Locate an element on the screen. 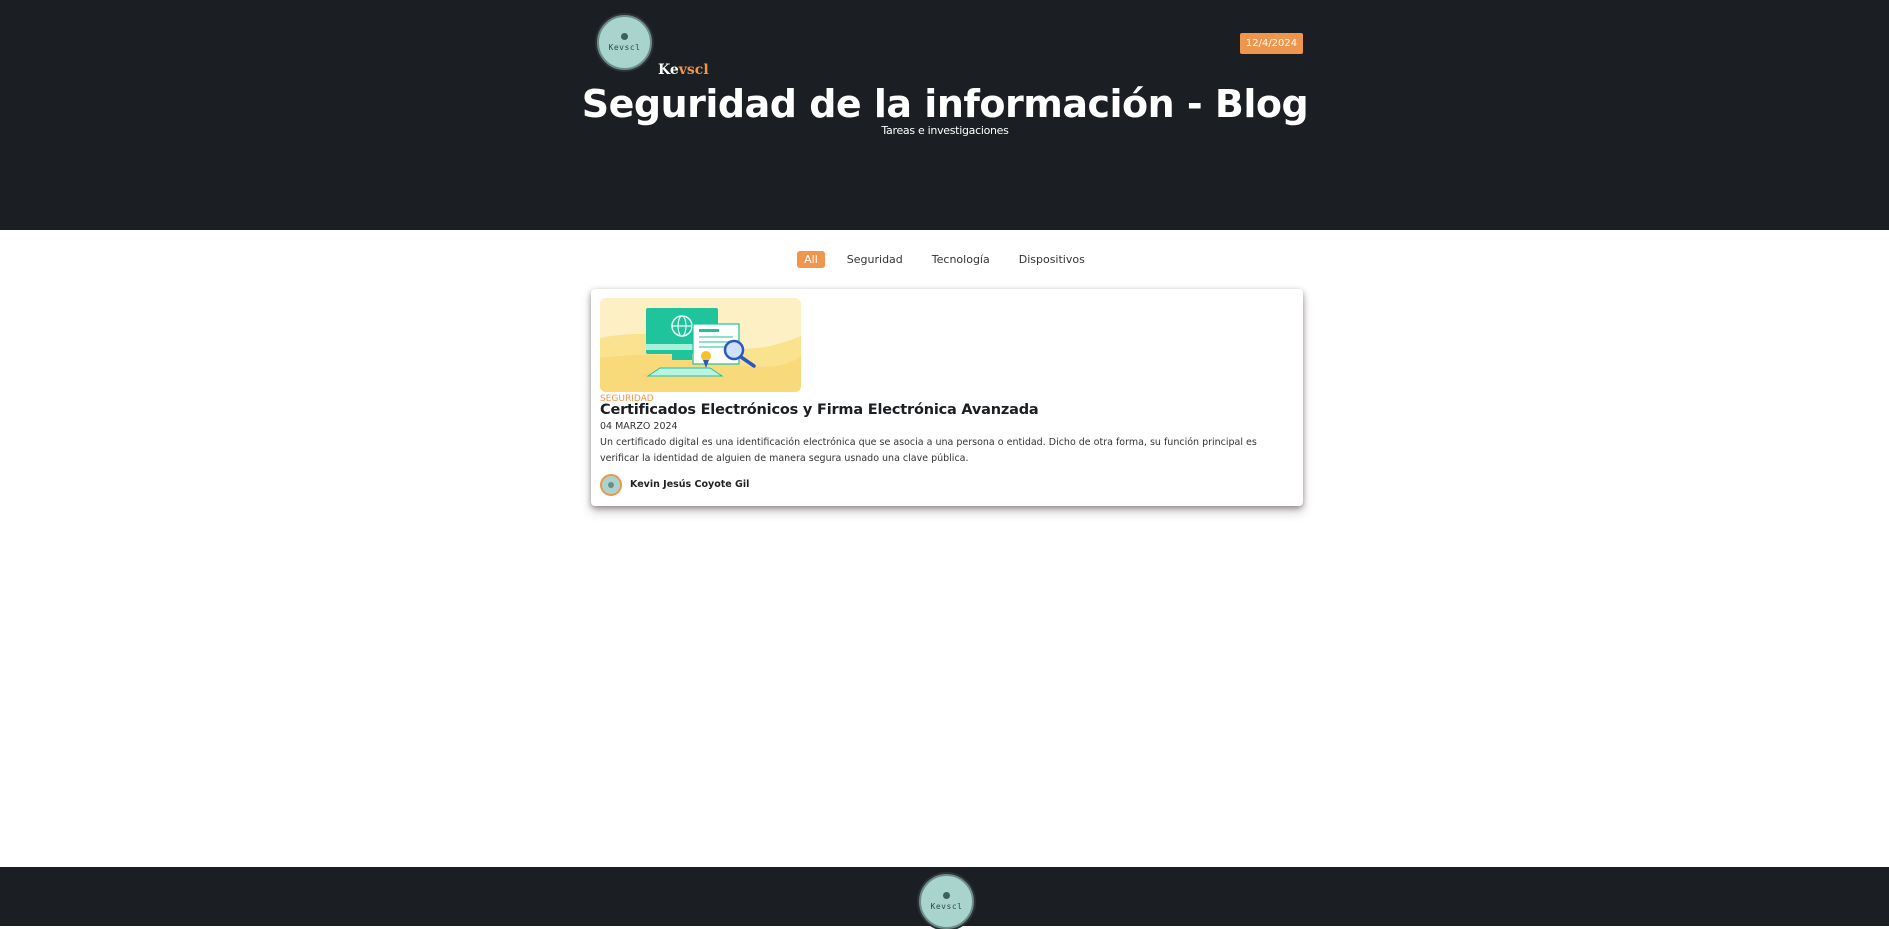 Image resolution: width=1889 pixels, height=929 pixels. filter-tecnologia: Tecnología is located at coordinates (961, 259).